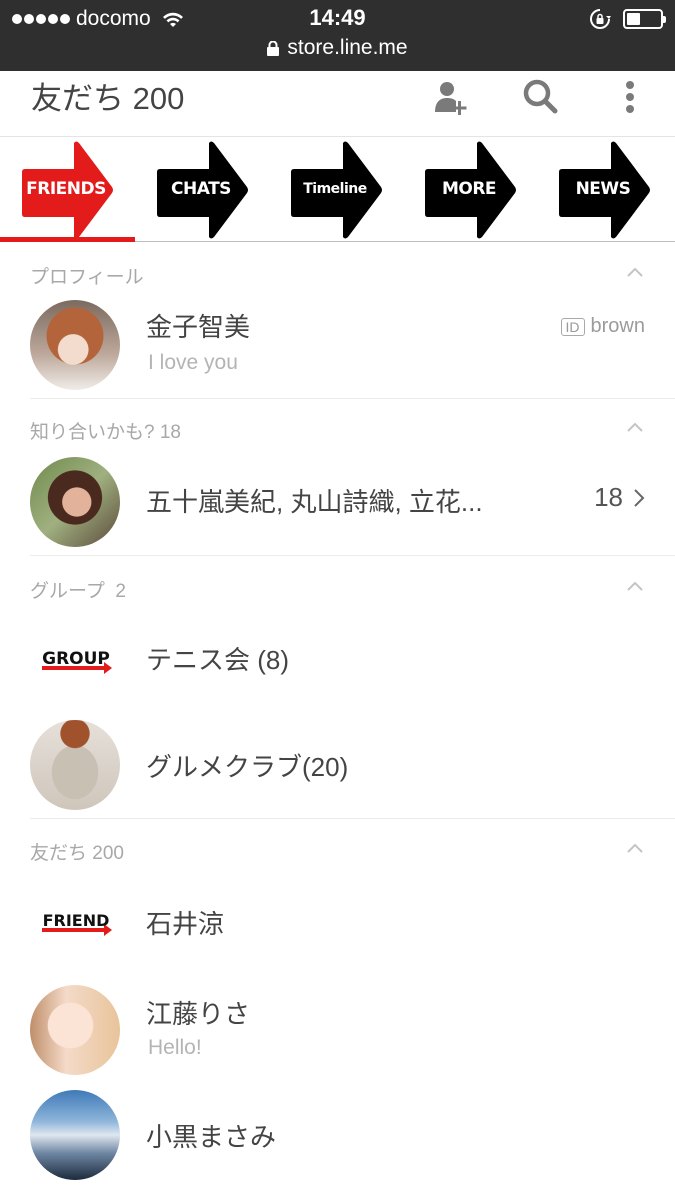 The width and height of the screenshot is (675, 1200). I want to click on tab-label: CHATS, so click(201, 189).